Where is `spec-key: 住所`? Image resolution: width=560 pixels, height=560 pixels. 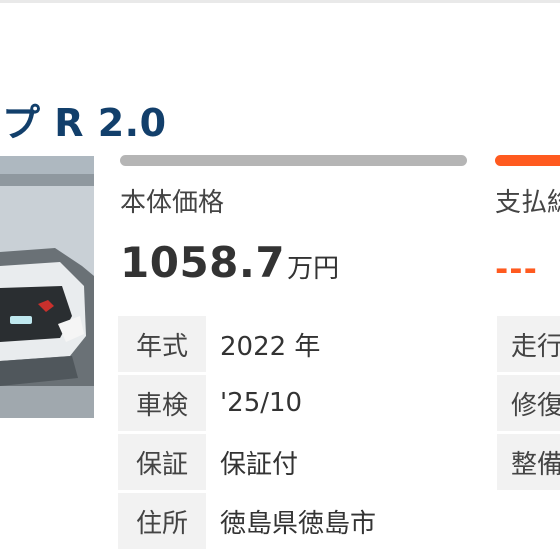 spec-key: 住所 is located at coordinates (162, 521).